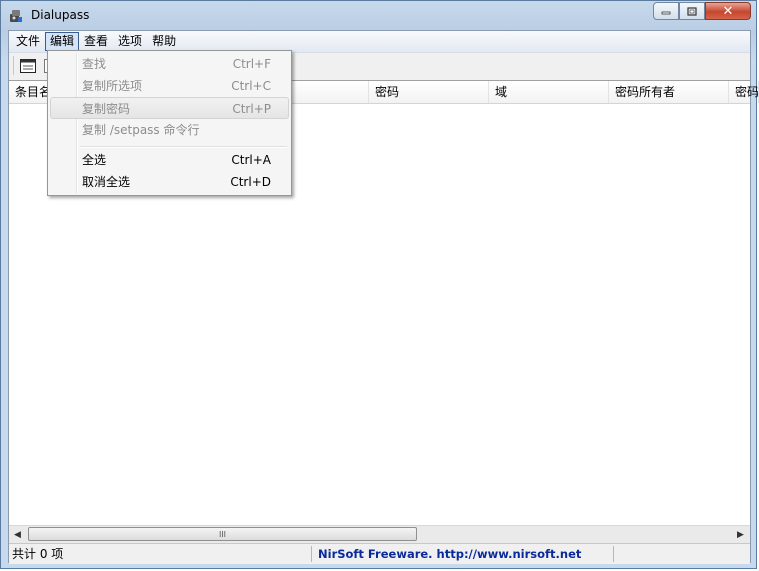  I want to click on menu-item-deselect-all: 取消全选 Ctrl+D, so click(169, 182).